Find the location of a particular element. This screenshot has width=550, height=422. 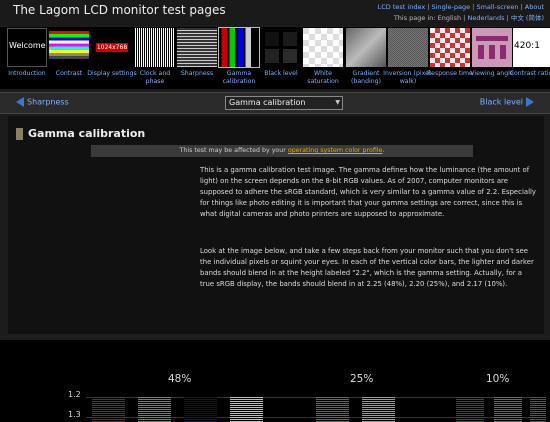

welcome-text: Welcome is located at coordinates (27, 45).